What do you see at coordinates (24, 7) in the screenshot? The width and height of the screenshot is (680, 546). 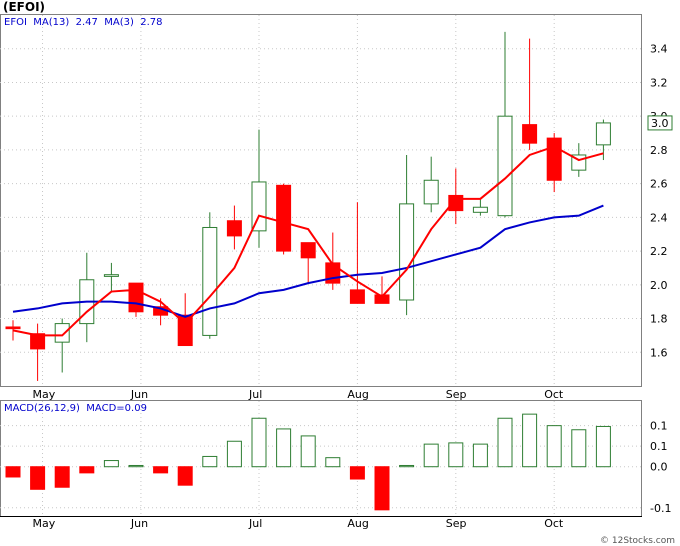 I see `ticker-title: (EFOI)` at bounding box center [24, 7].